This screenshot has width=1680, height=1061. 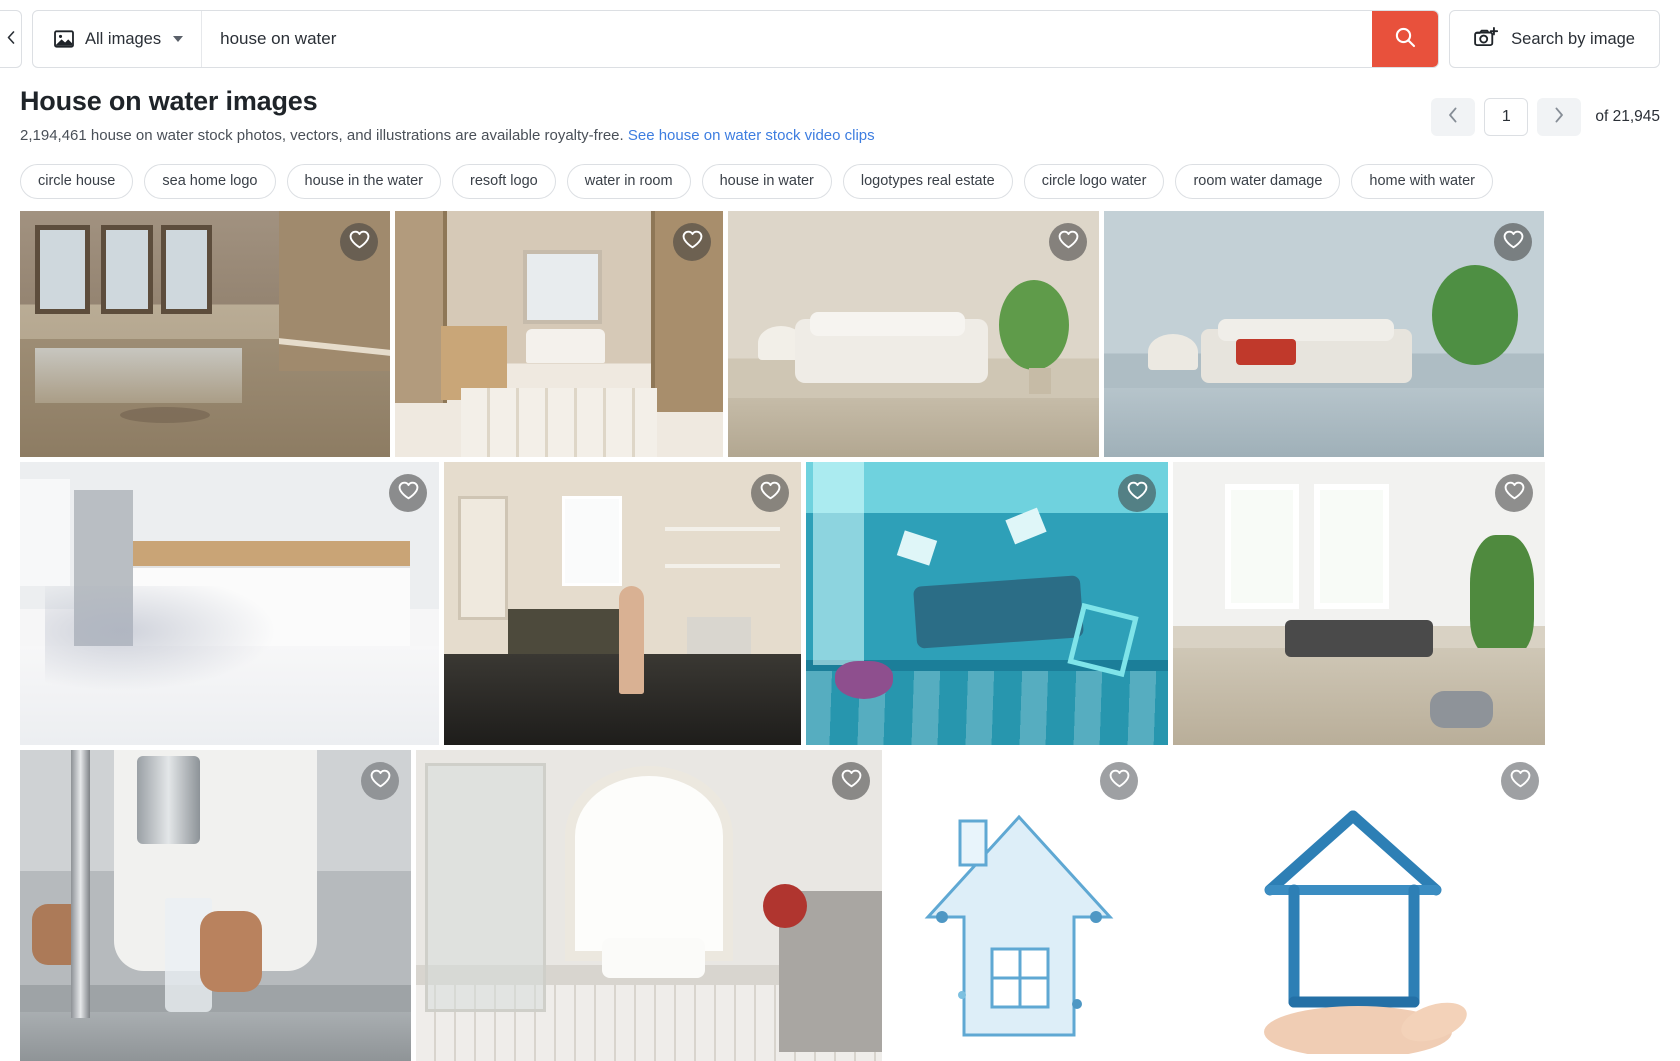 I want to click on pagination-prev-button, so click(x=1453, y=117).